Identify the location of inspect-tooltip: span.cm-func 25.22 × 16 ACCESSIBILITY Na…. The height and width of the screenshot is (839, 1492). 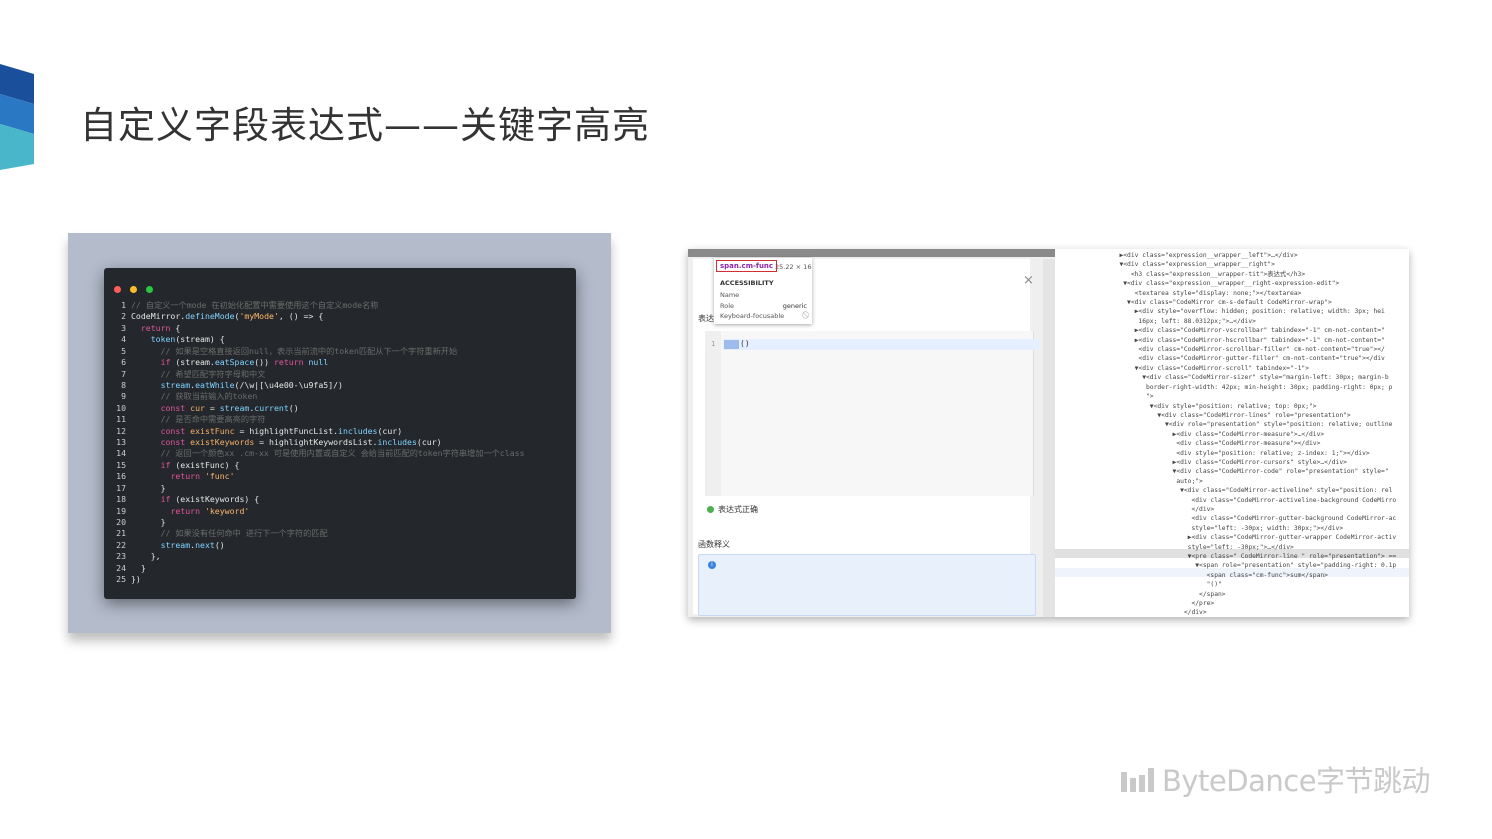
(763, 291).